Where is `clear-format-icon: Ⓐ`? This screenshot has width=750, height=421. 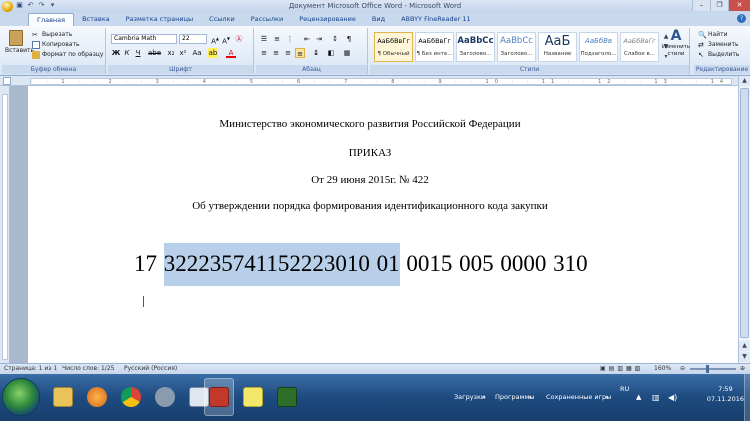 clear-format-icon: Ⓐ is located at coordinates (239, 39).